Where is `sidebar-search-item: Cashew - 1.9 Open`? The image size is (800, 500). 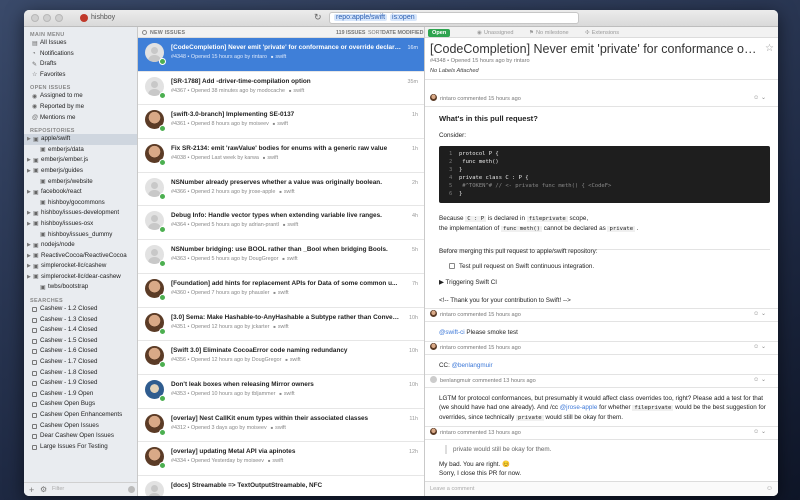
sidebar-search-item: Cashew - 1.9 Open is located at coordinates (80, 394).